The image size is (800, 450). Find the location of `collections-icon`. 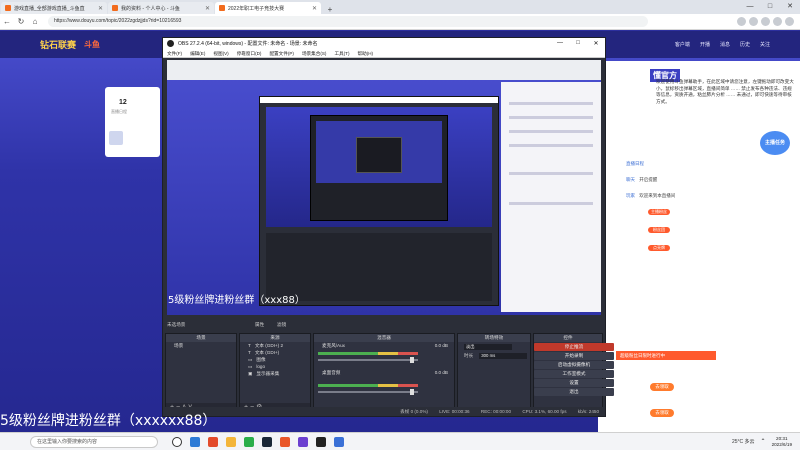

collections-icon is located at coordinates (765, 21).